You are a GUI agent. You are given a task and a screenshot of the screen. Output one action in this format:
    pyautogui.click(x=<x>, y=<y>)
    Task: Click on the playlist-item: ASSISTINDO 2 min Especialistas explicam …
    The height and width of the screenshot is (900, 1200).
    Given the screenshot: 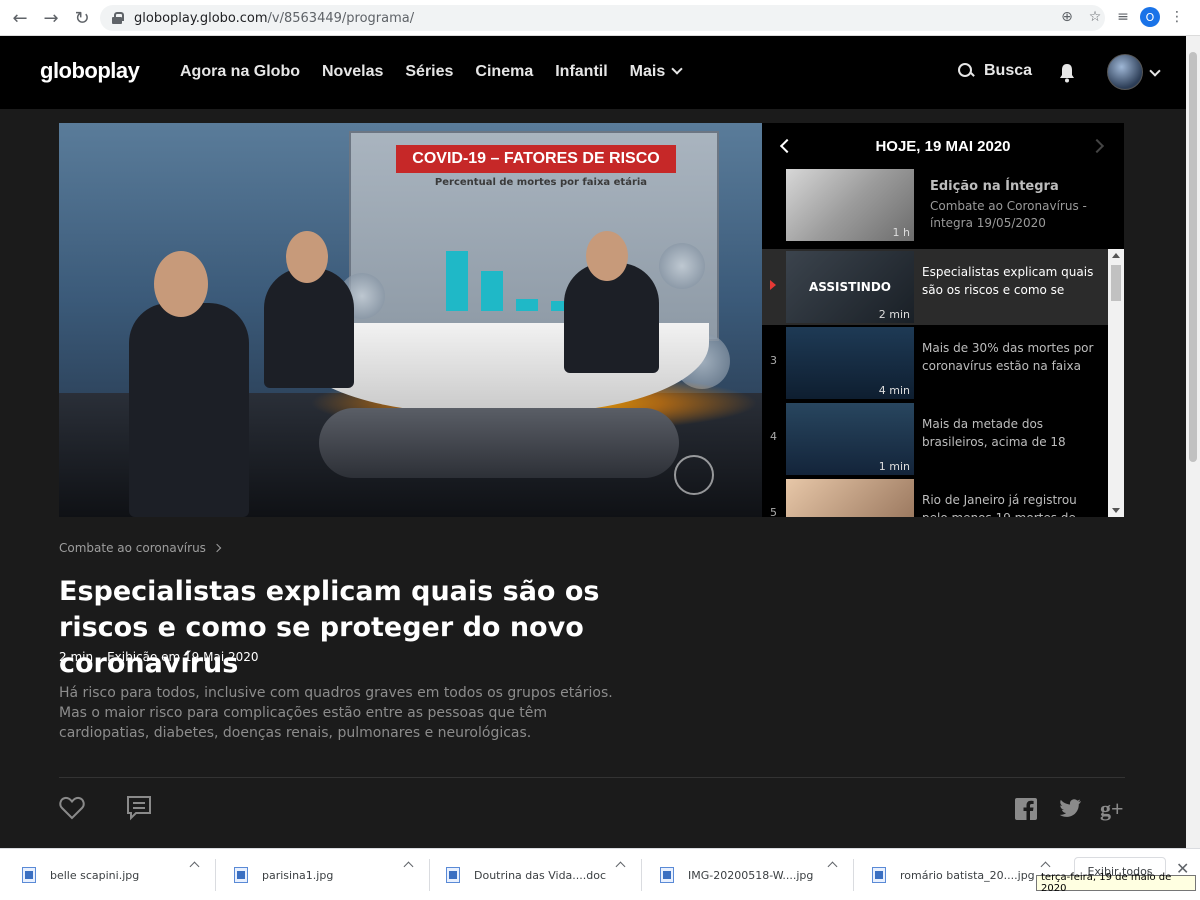 What is the action you would take?
    pyautogui.click(x=935, y=287)
    